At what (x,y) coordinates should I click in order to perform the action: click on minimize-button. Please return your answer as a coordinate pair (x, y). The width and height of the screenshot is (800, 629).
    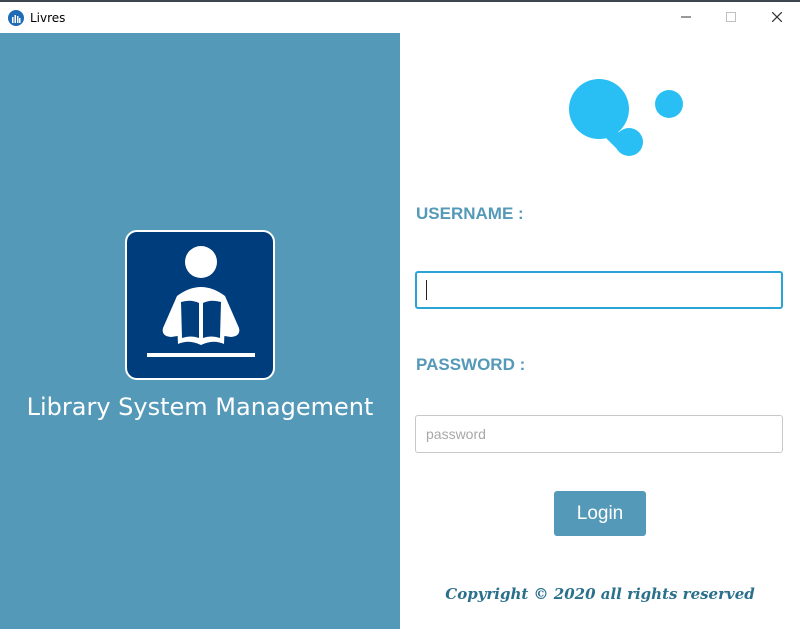
    Looking at the image, I should click on (686, 17).